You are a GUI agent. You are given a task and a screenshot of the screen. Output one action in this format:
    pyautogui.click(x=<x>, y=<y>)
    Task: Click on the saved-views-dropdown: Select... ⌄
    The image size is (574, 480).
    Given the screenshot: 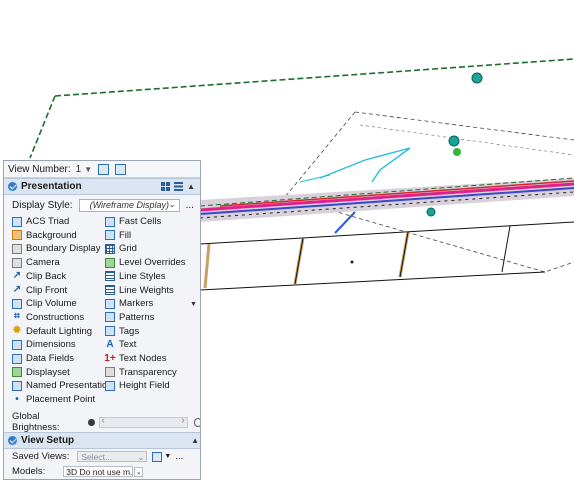 What is the action you would take?
    pyautogui.click(x=112, y=456)
    